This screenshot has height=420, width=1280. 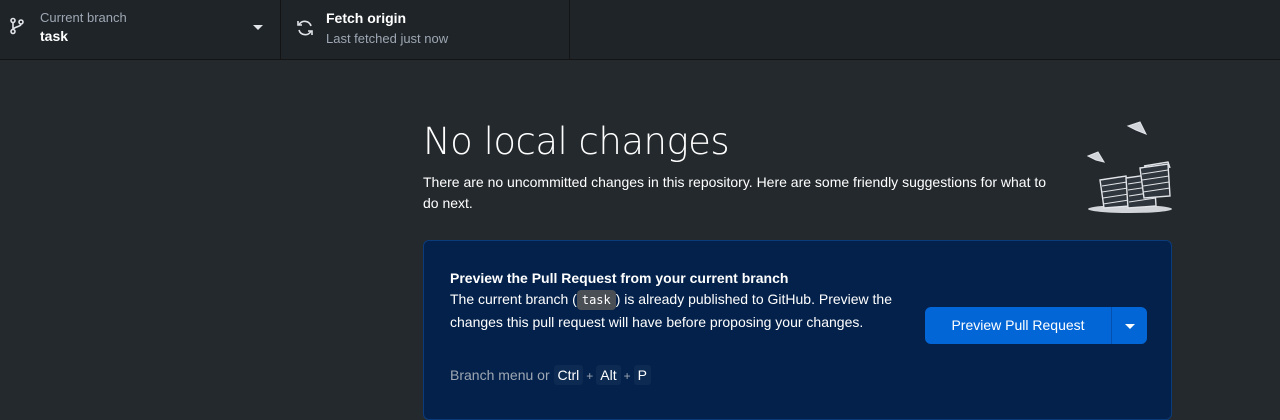 I want to click on sync-icon, so click(x=305, y=28).